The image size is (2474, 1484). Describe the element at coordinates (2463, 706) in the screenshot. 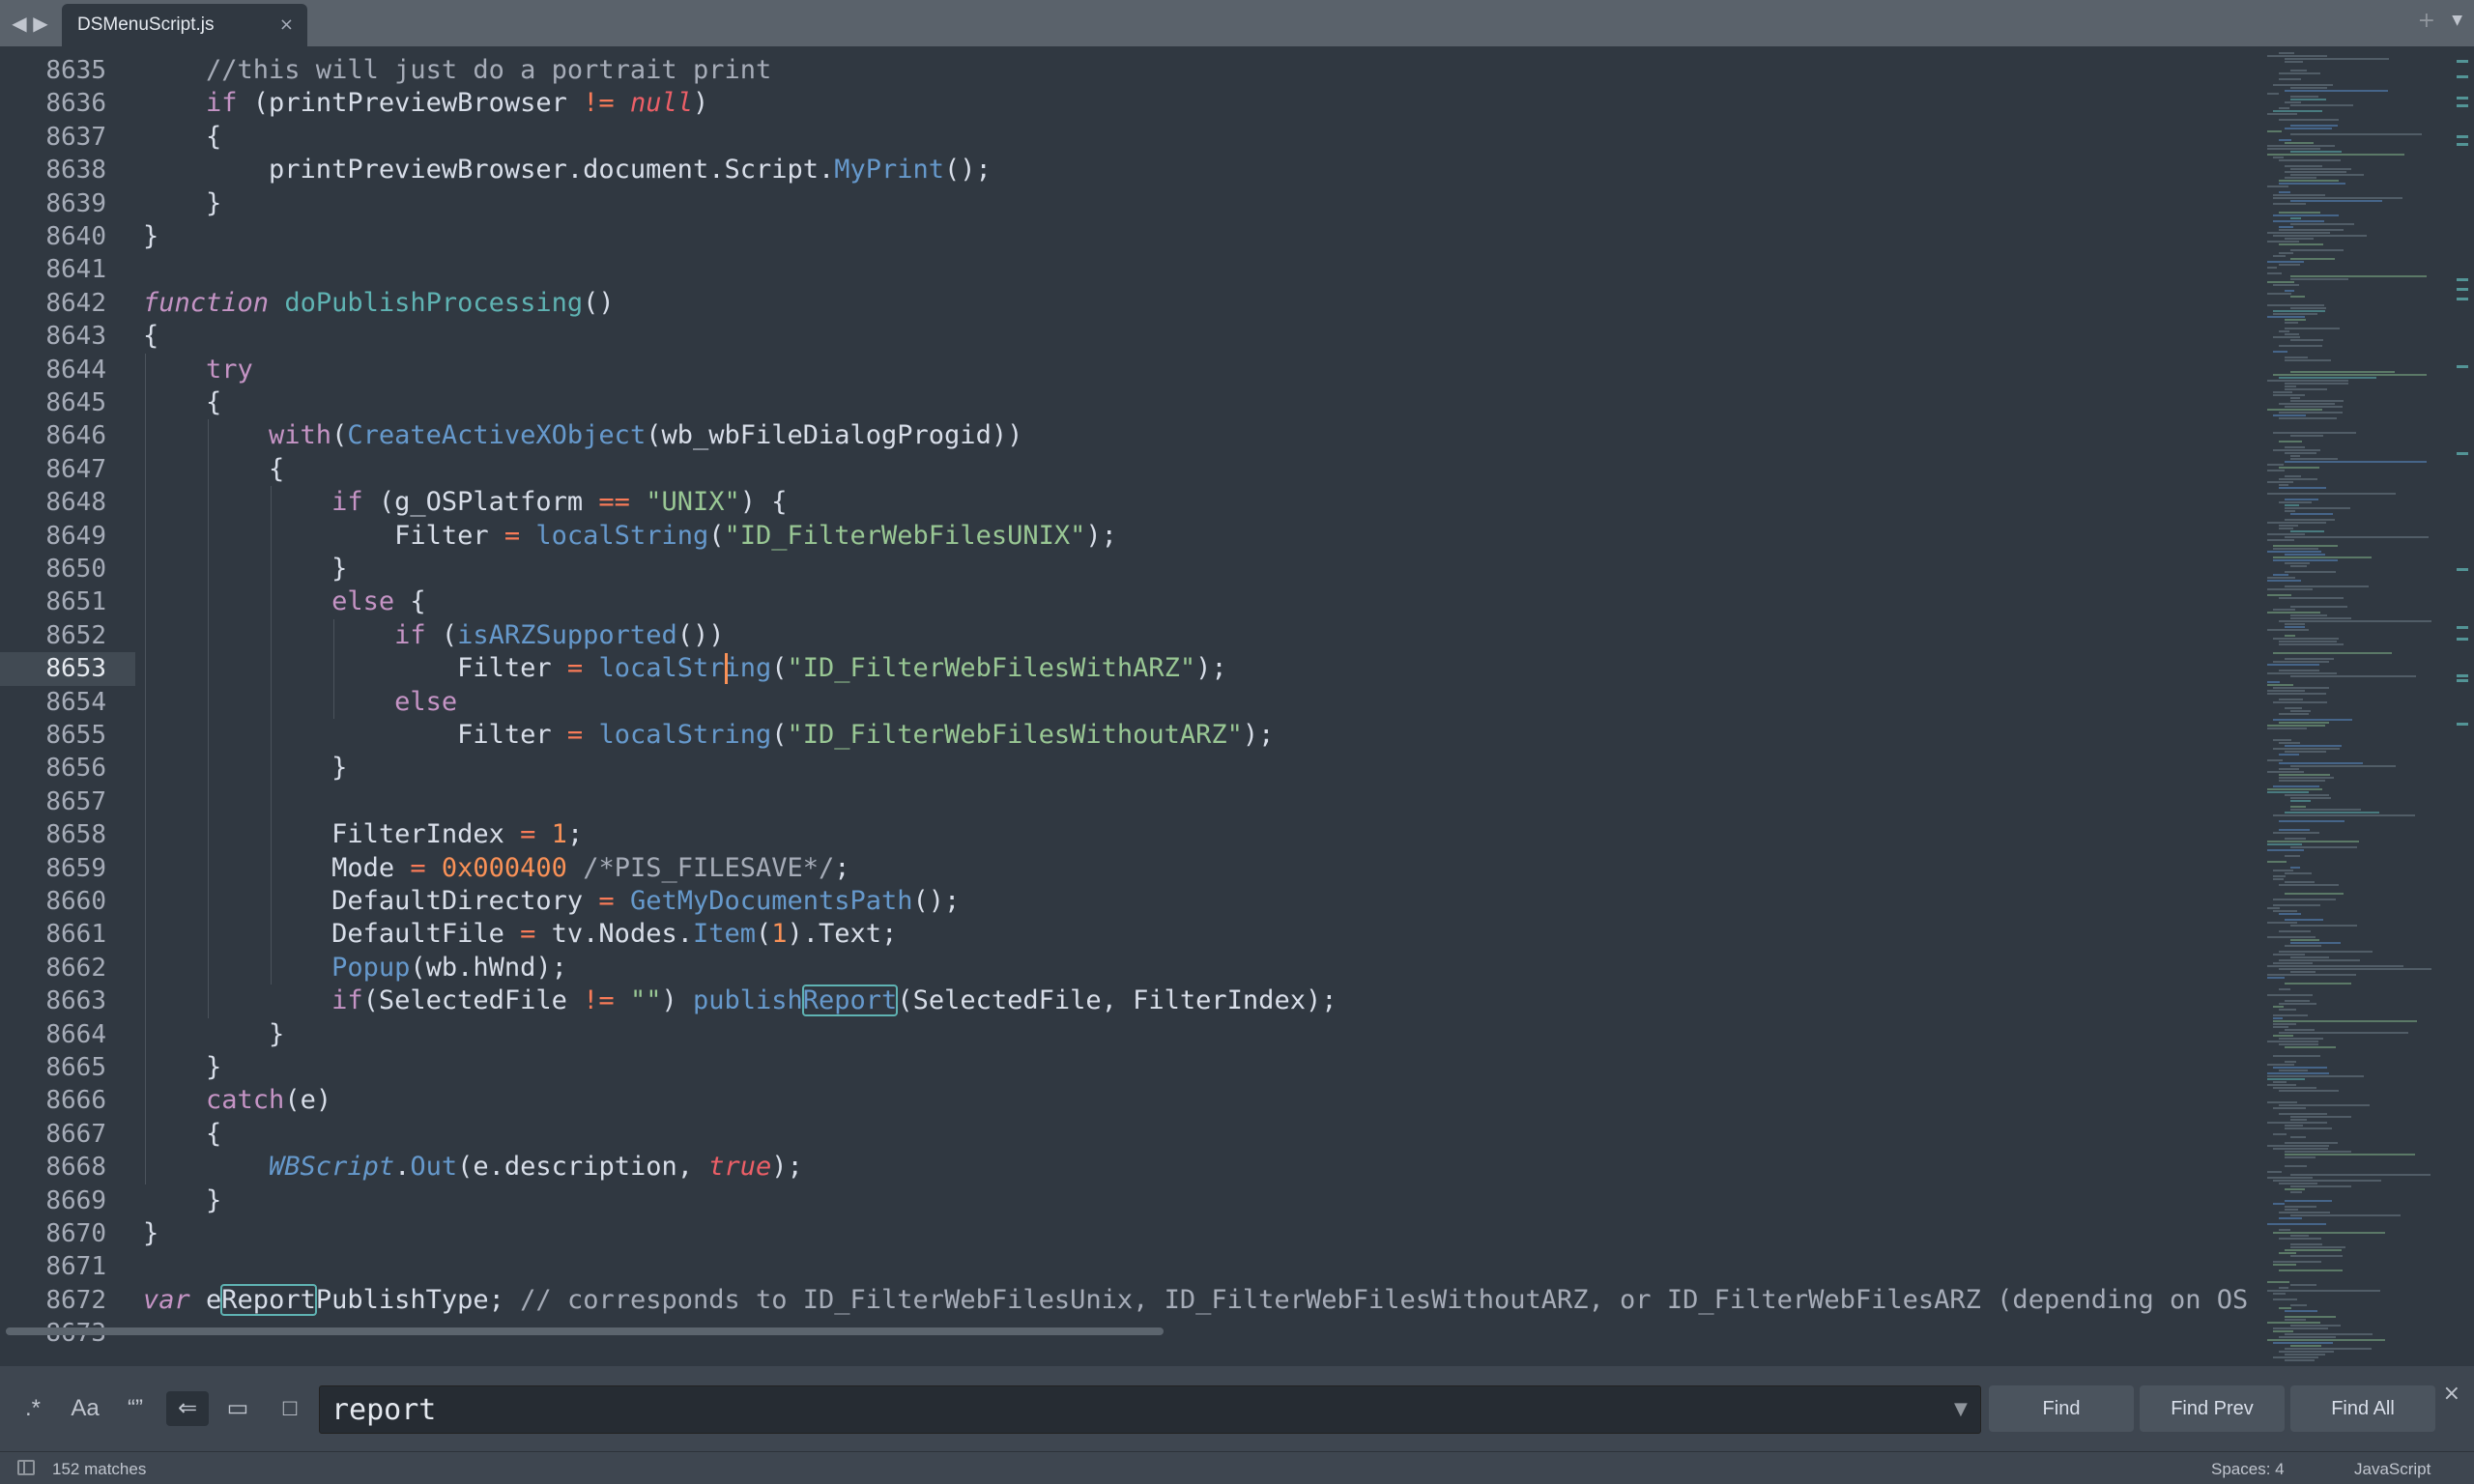

I see `vertical-scrollbar` at that location.